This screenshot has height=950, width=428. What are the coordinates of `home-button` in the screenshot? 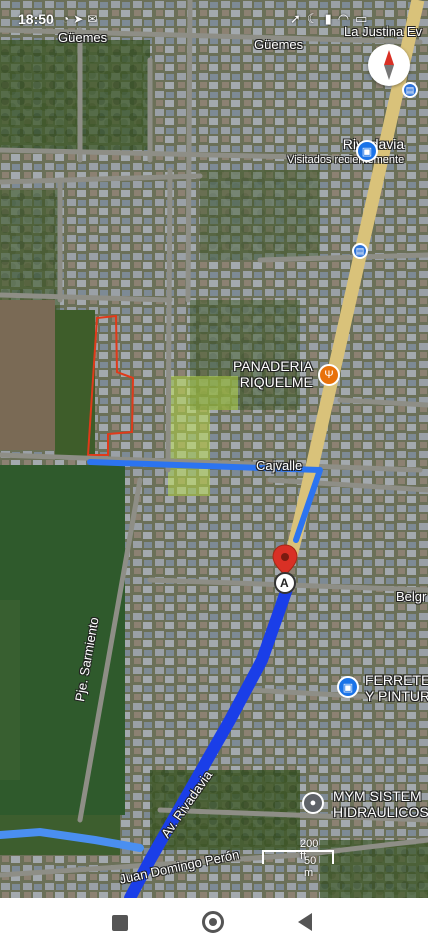 It's located at (213, 922).